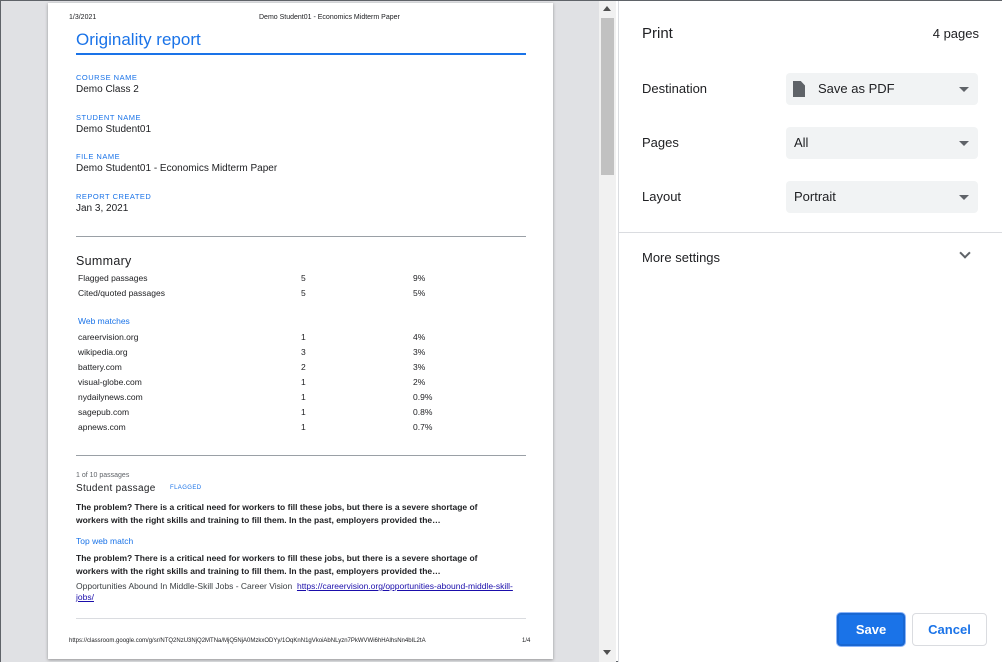  I want to click on page-header-title: Demo Student01 - Economics Midterm Paper, so click(329, 17).